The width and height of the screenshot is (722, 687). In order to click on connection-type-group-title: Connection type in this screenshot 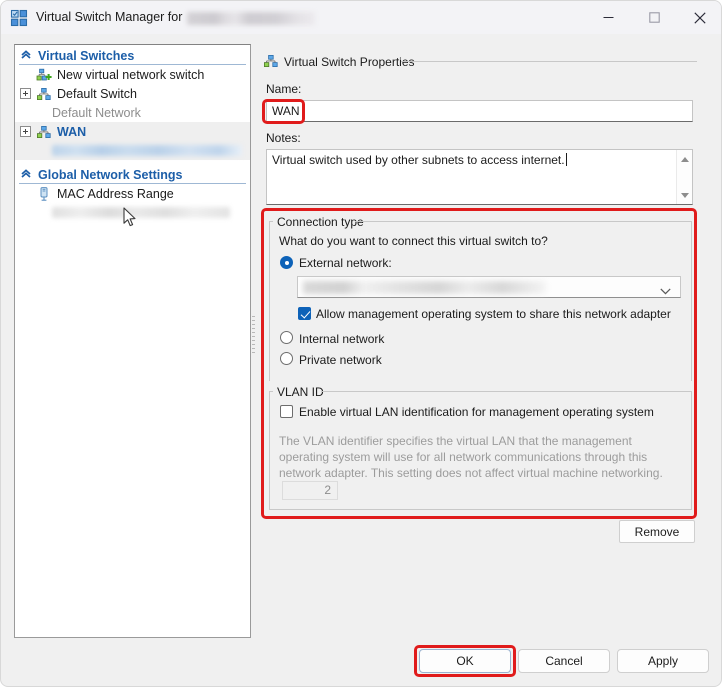, I will do `click(320, 222)`.